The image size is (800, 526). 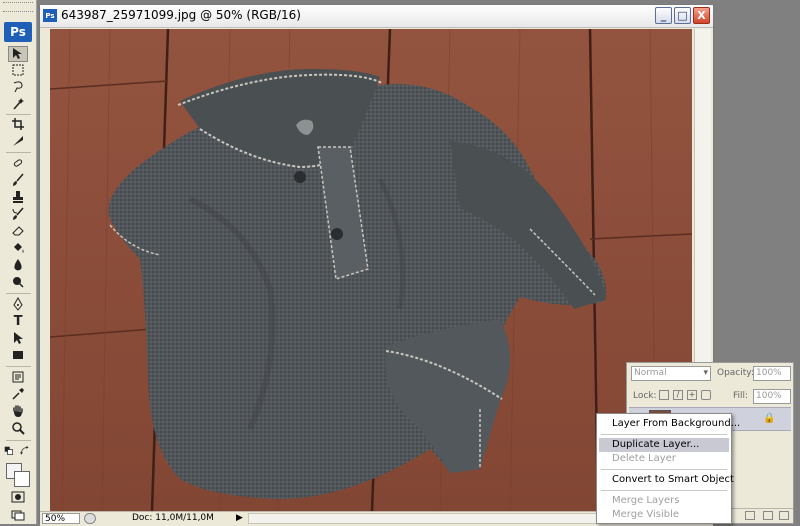 What do you see at coordinates (18, 7) in the screenshot?
I see `tools-panel-grip` at bounding box center [18, 7].